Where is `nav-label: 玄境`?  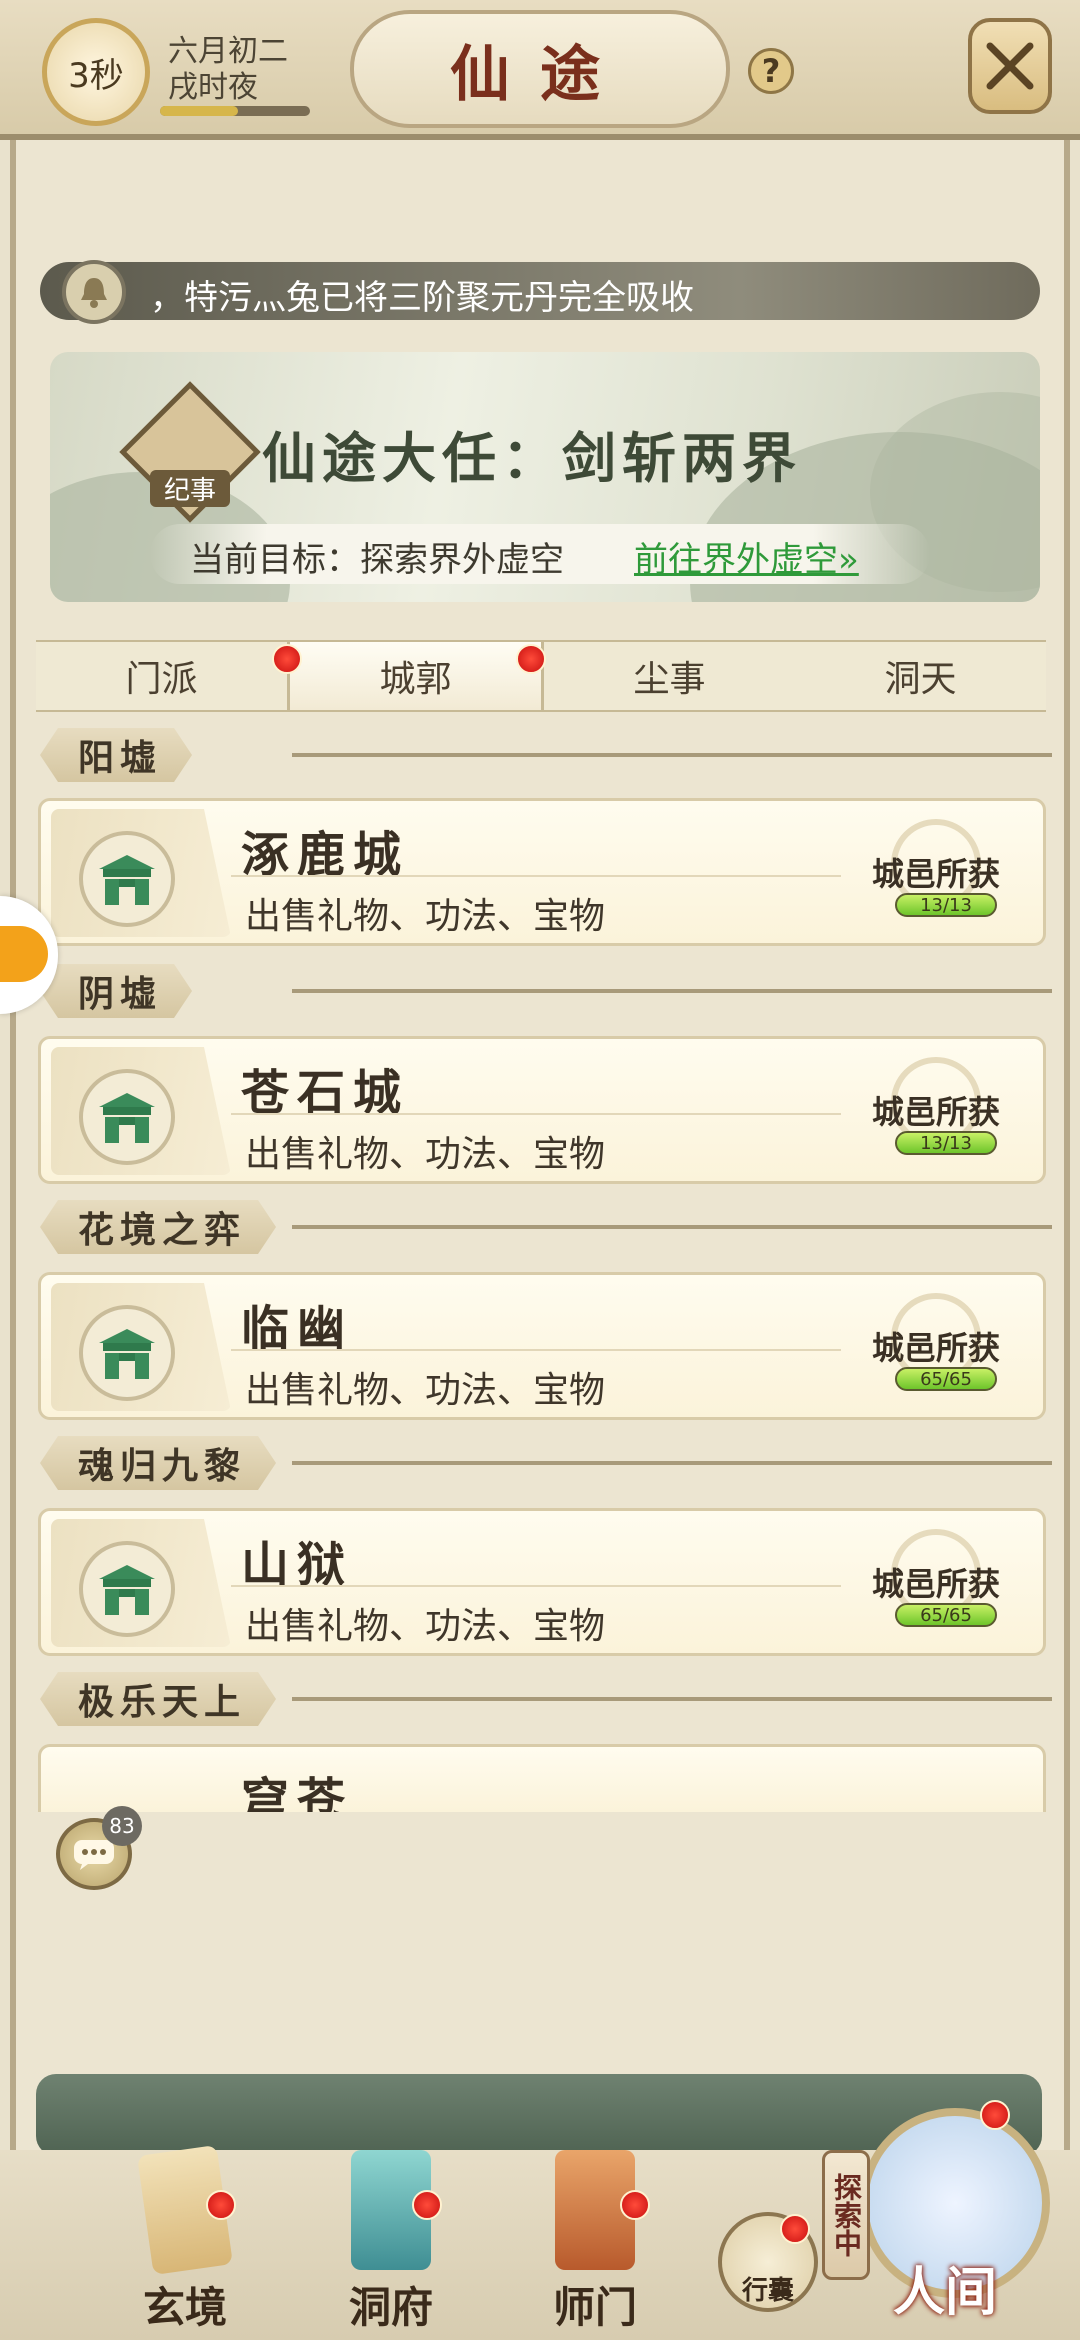
nav-label: 玄境 is located at coordinates (184, 2307).